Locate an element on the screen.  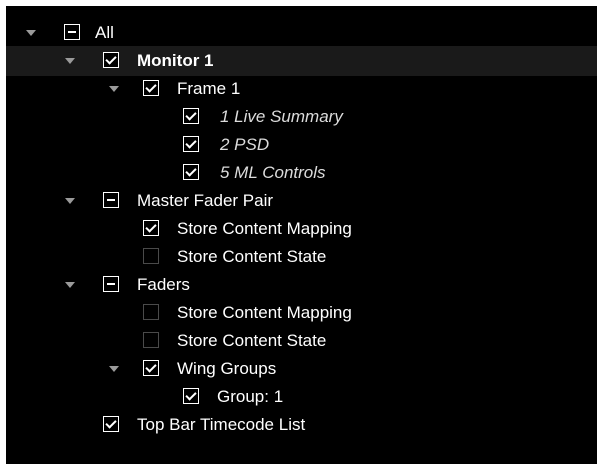
tree-node-label: Wing Groups is located at coordinates (227, 368).